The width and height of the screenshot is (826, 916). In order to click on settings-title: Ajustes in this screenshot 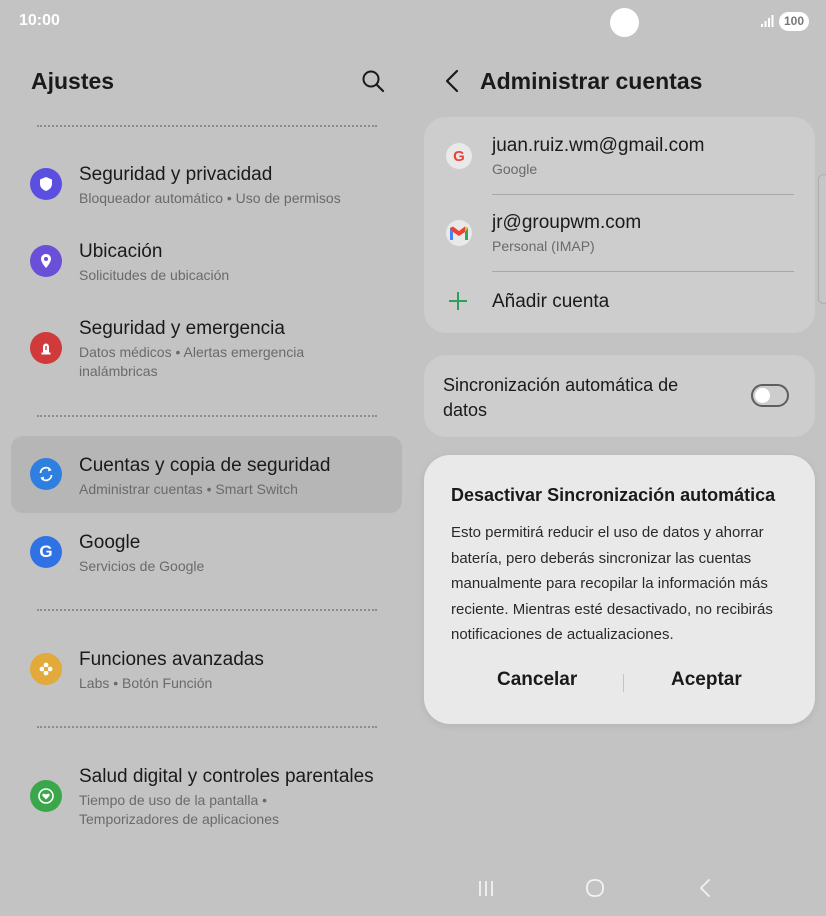, I will do `click(73, 81)`.